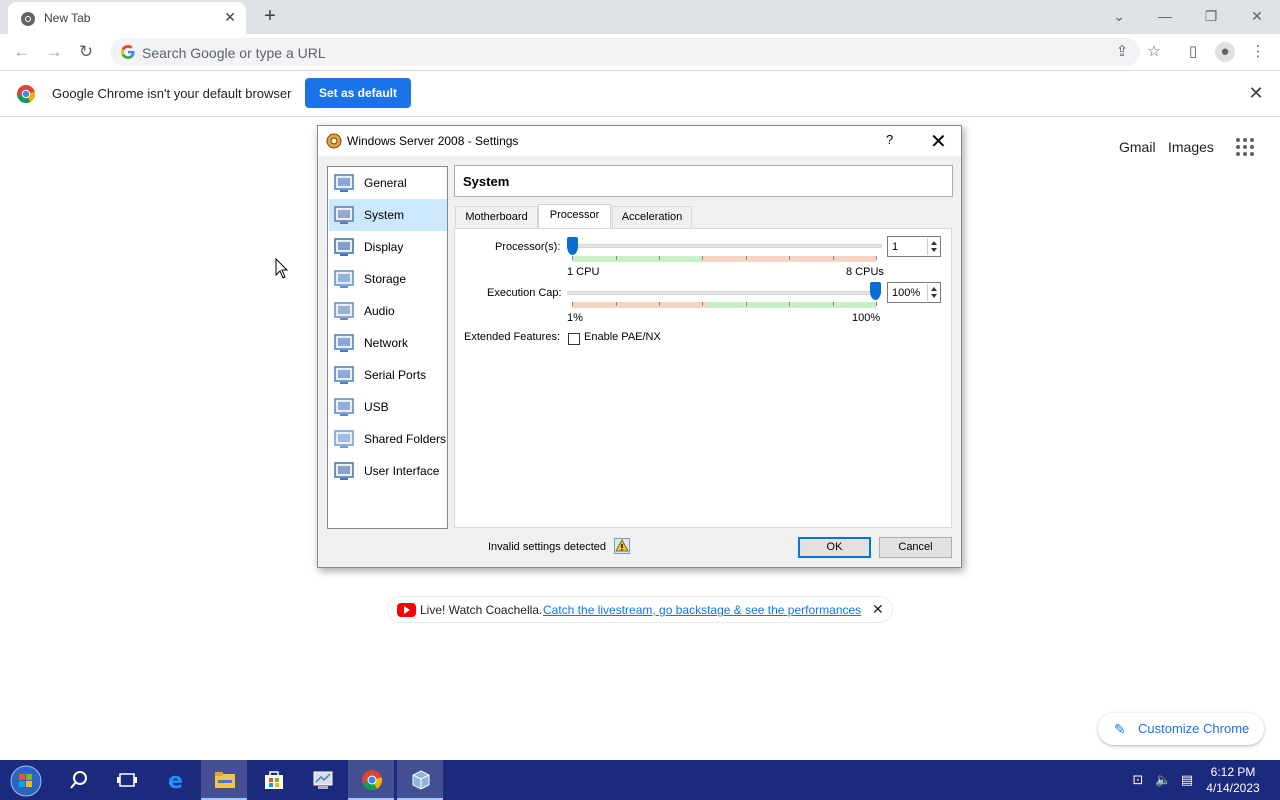  I want to click on processors-slider-thumb, so click(572, 246).